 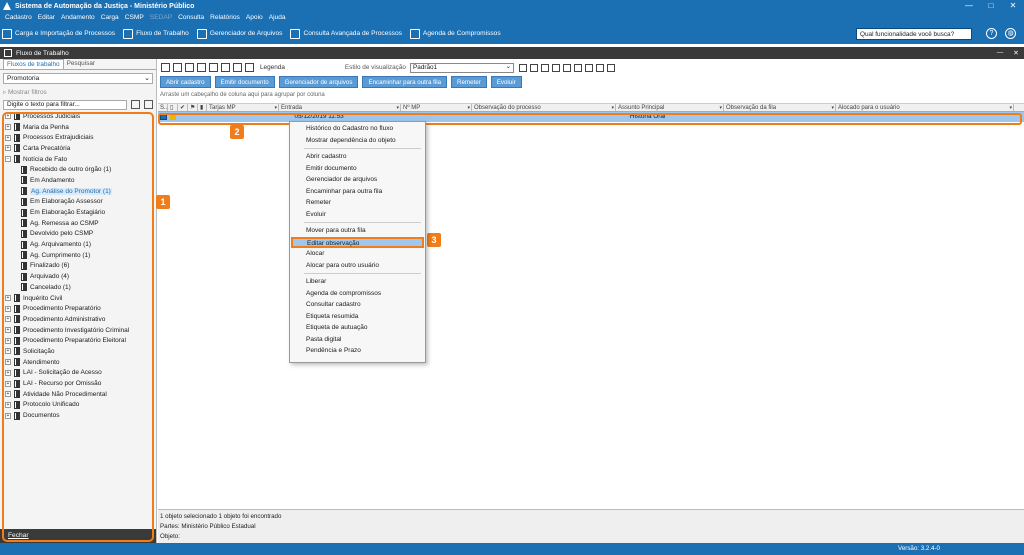 I want to click on annotation-badge-2: 2, so click(x=237, y=132).